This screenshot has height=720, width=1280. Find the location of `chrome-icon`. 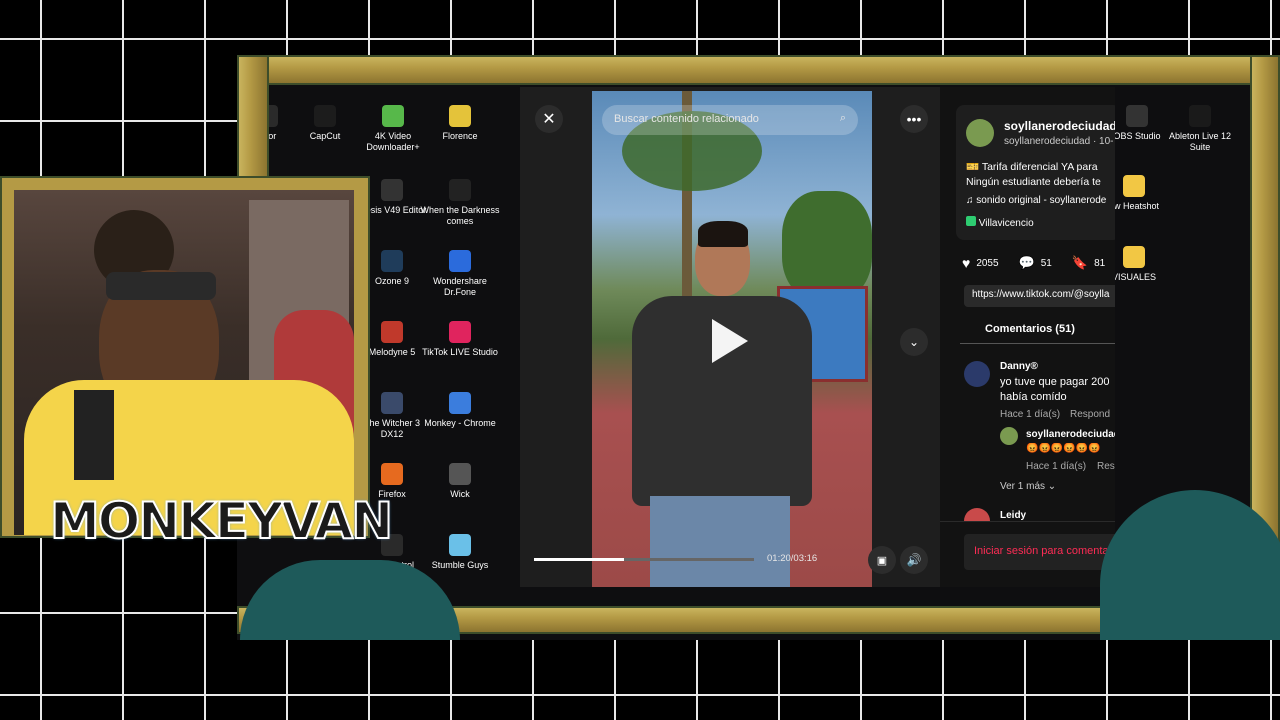

chrome-icon is located at coordinates (460, 403).